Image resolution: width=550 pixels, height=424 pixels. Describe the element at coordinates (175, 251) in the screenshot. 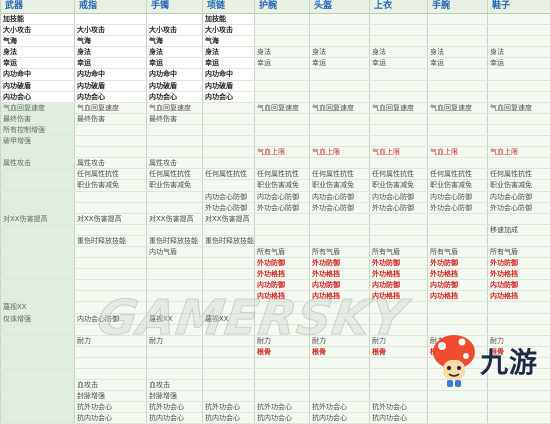

I see `table-cell: 内功气盾` at that location.